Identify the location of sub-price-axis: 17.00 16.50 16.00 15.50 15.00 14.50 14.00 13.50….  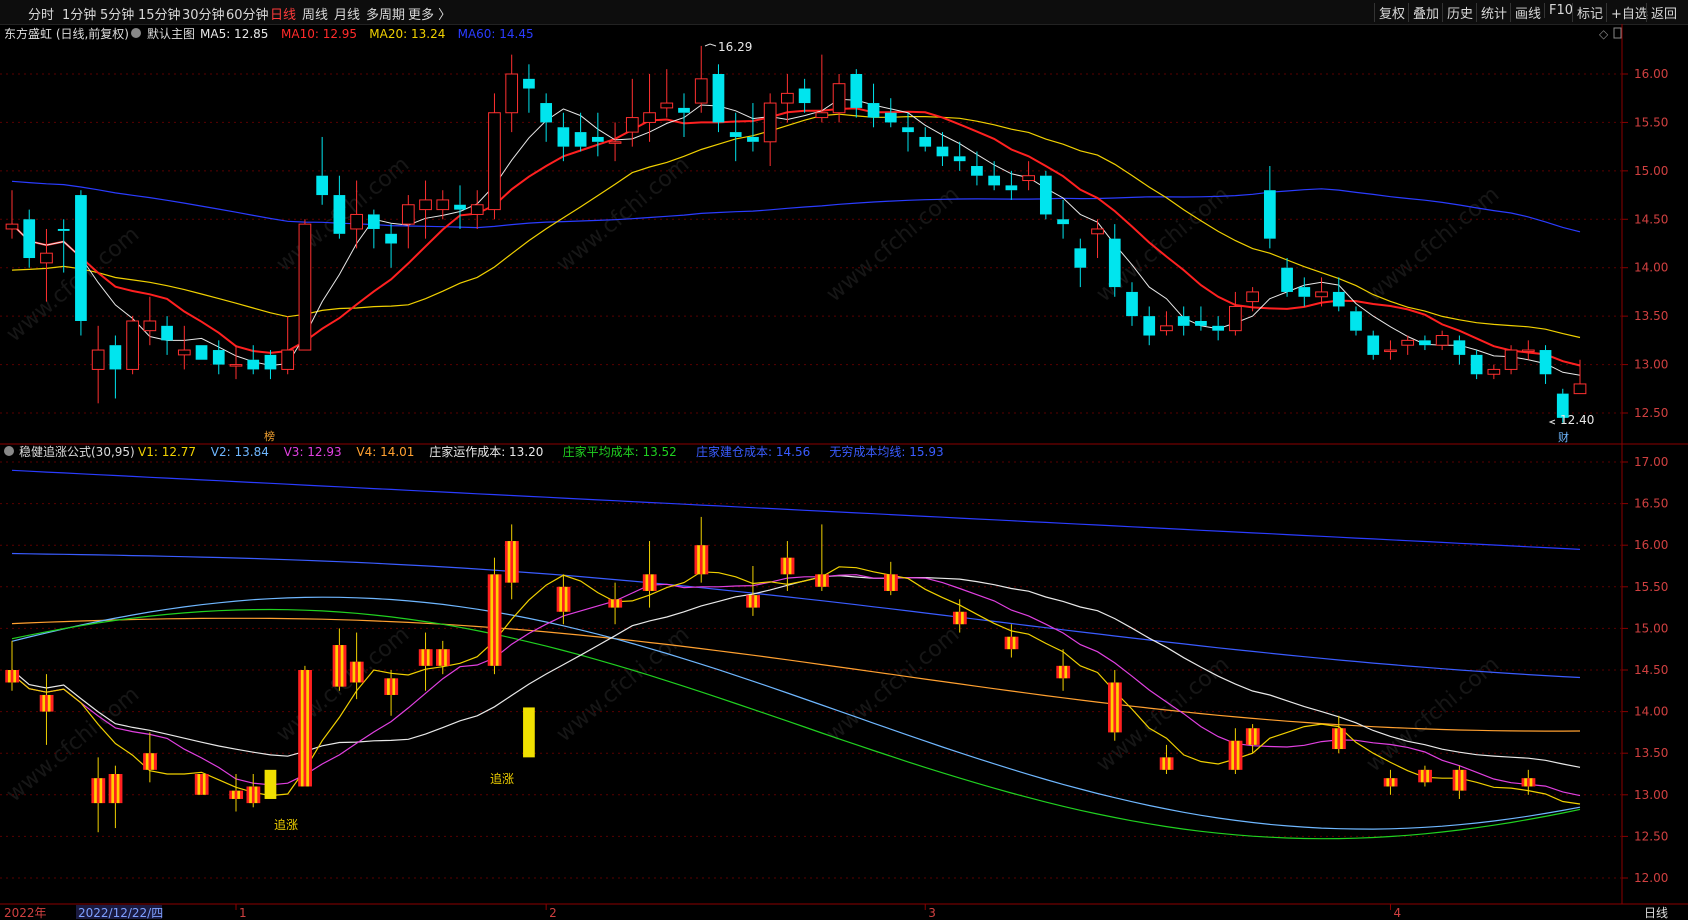
(1645, 670).